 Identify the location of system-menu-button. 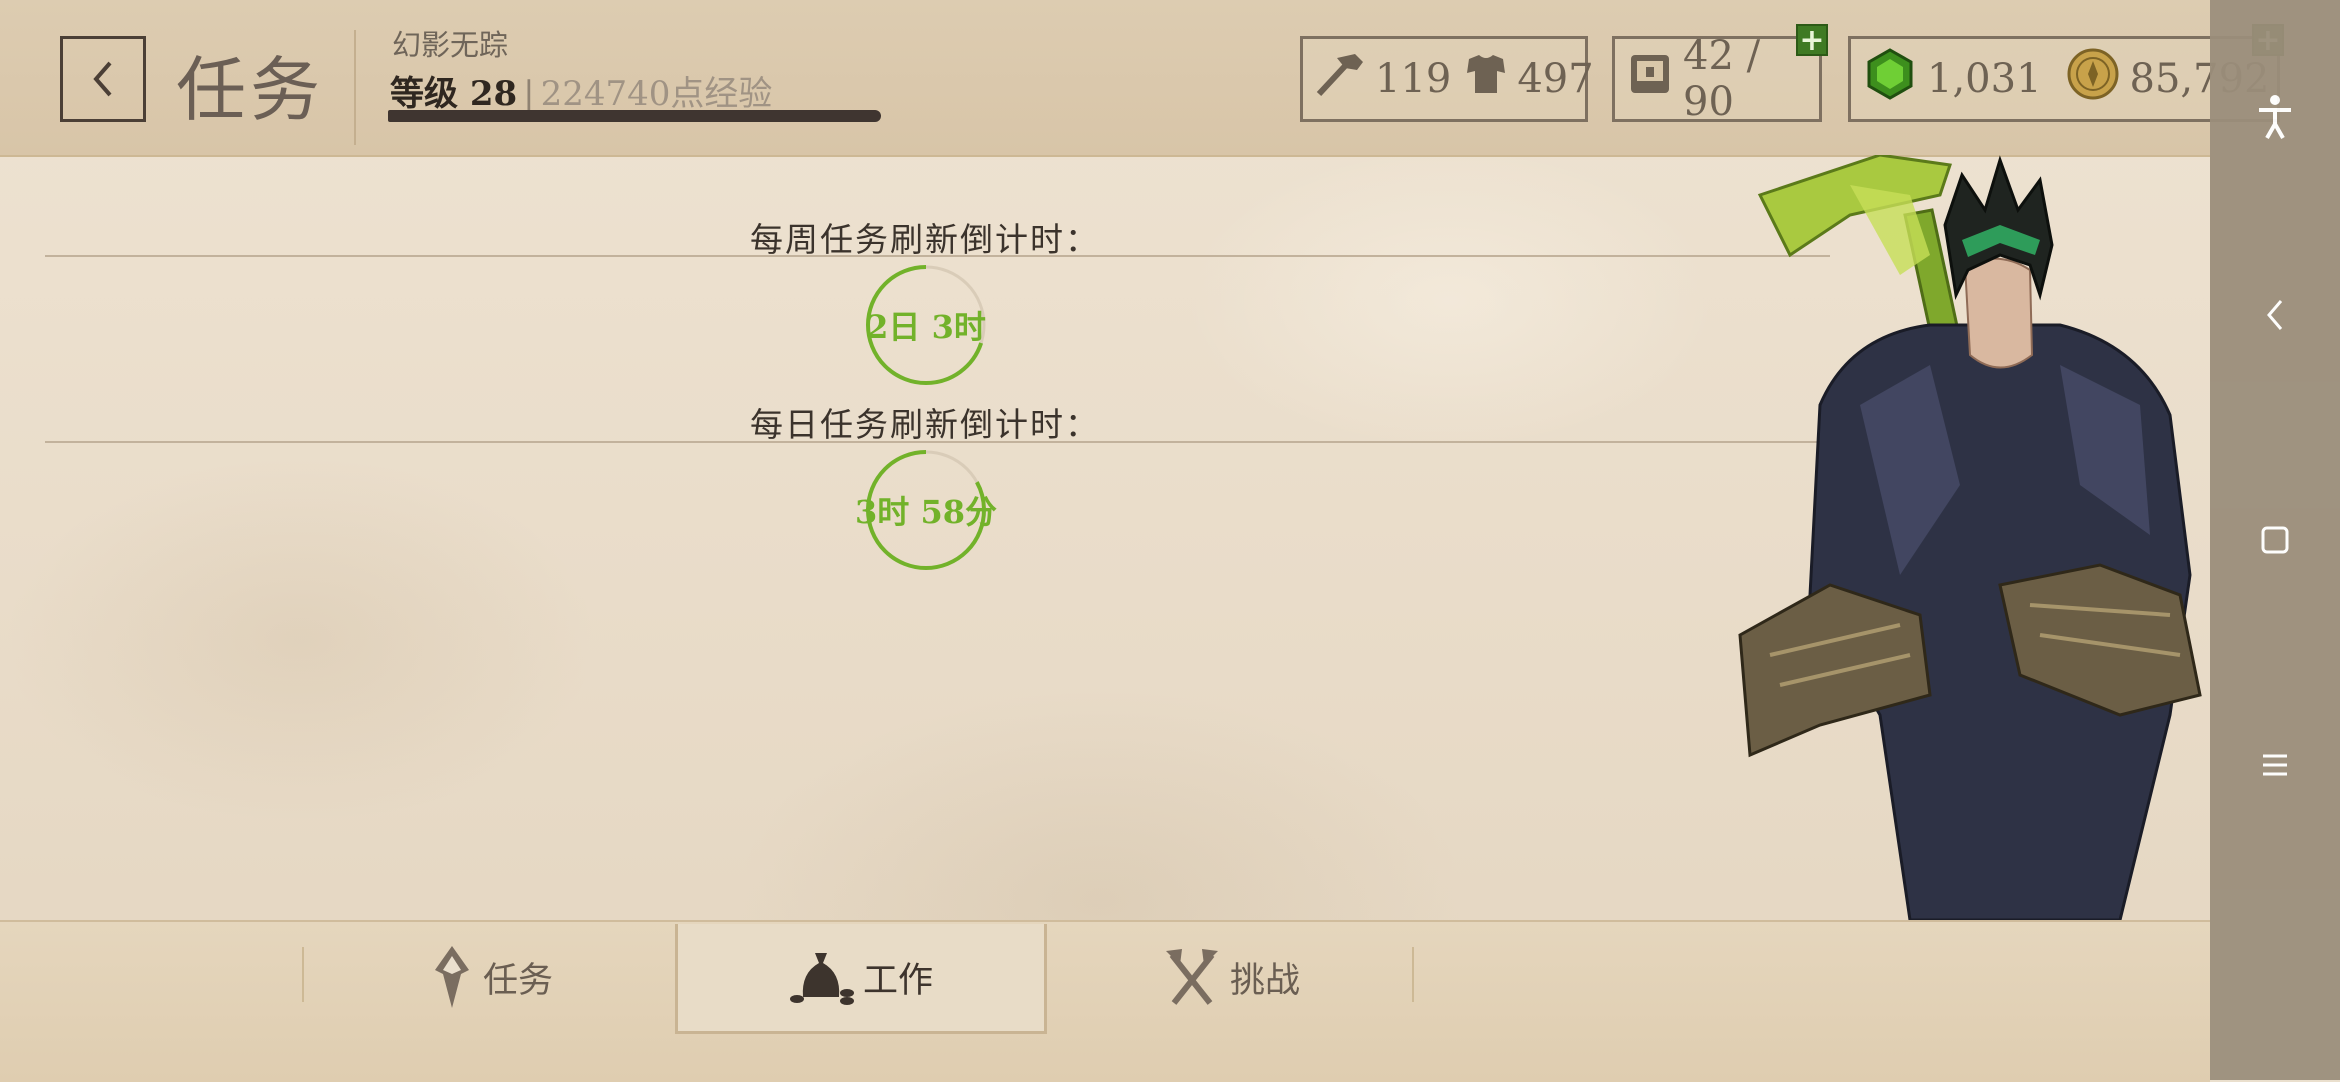
(2275, 765).